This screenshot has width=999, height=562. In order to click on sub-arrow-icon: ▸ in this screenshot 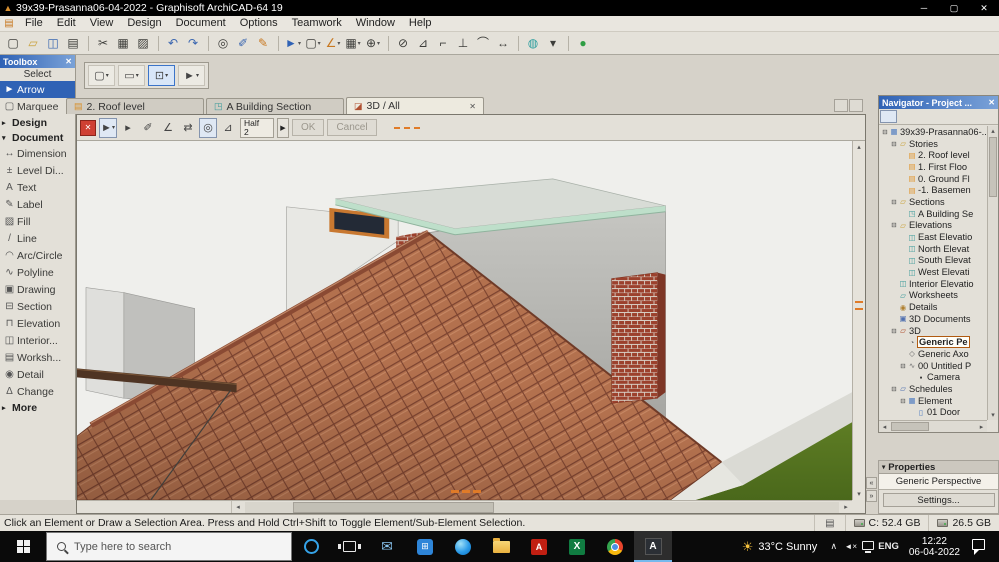, I will do `click(128, 128)`.